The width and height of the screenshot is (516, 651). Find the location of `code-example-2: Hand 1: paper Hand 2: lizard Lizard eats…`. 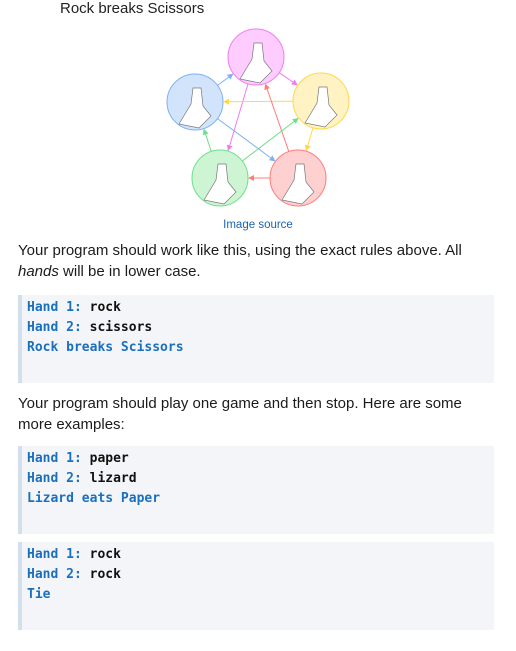

code-example-2: Hand 1: paper Hand 2: lizard Lizard eats… is located at coordinates (256, 490).